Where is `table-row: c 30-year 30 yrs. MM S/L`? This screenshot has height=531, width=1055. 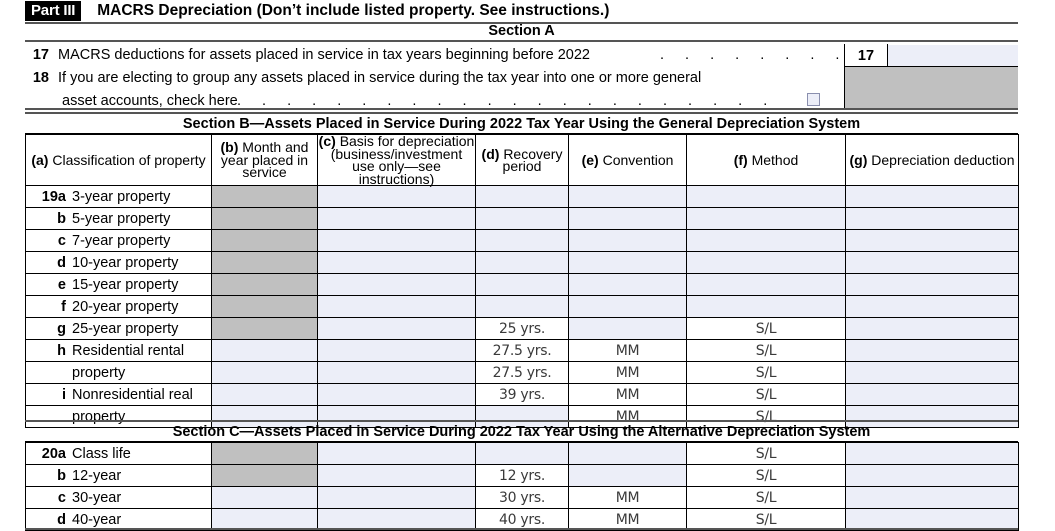 table-row: c 30-year 30 yrs. MM S/L is located at coordinates (522, 497).